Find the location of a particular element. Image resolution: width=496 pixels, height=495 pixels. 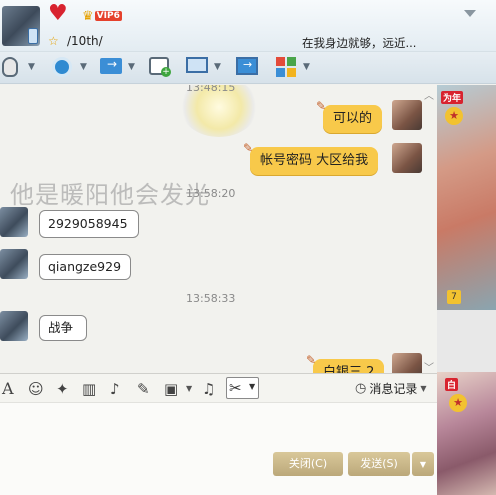

send-button: 发送(S) is located at coordinates (379, 464).